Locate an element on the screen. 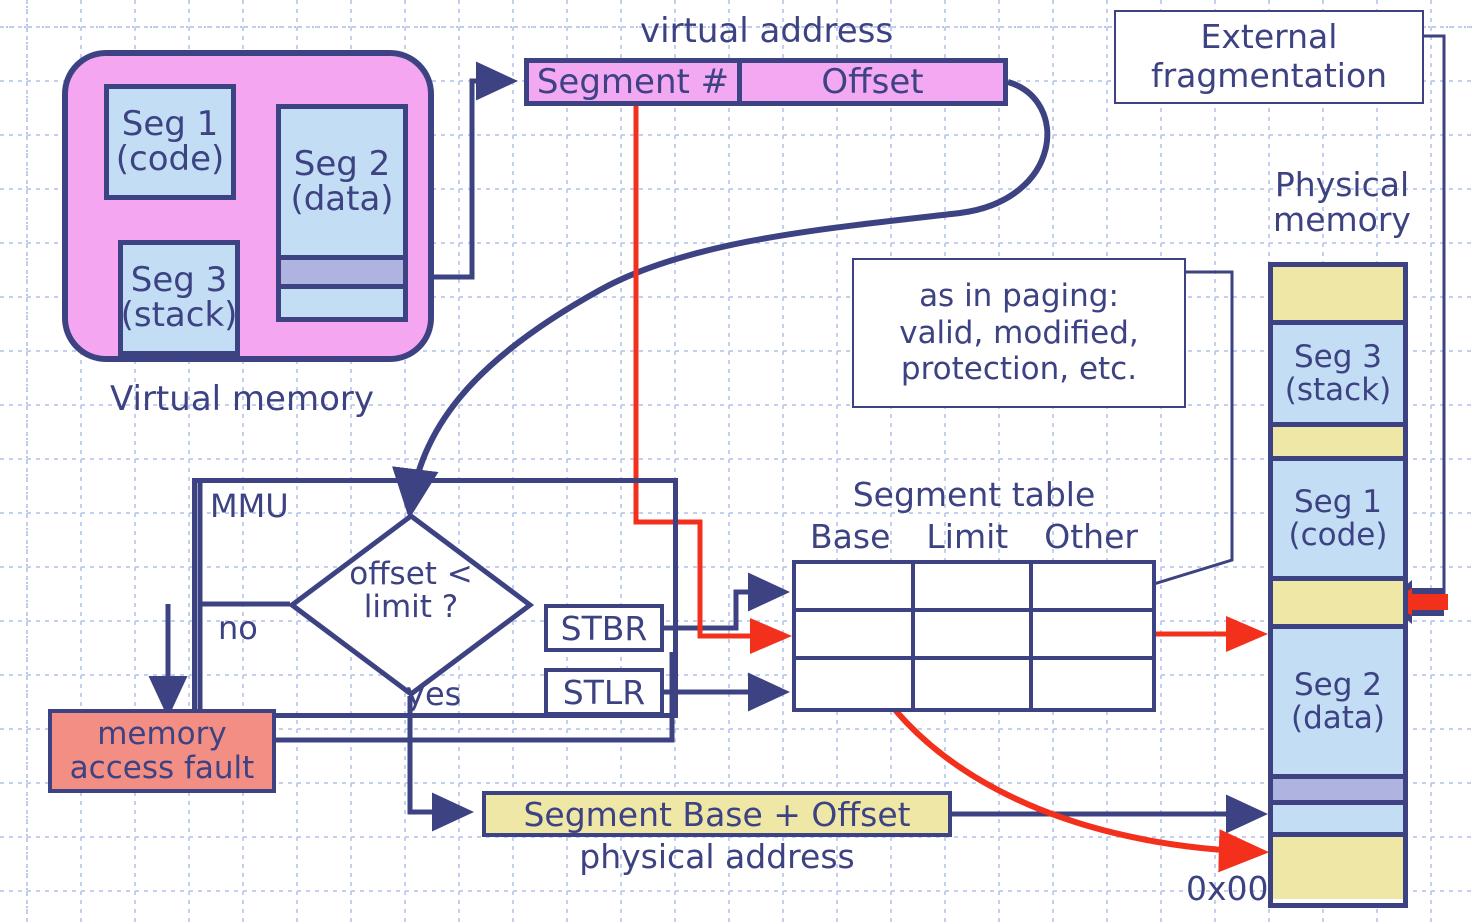 The height and width of the screenshot is (924, 1472). segment-table-col-other: Other is located at coordinates (1091, 536).